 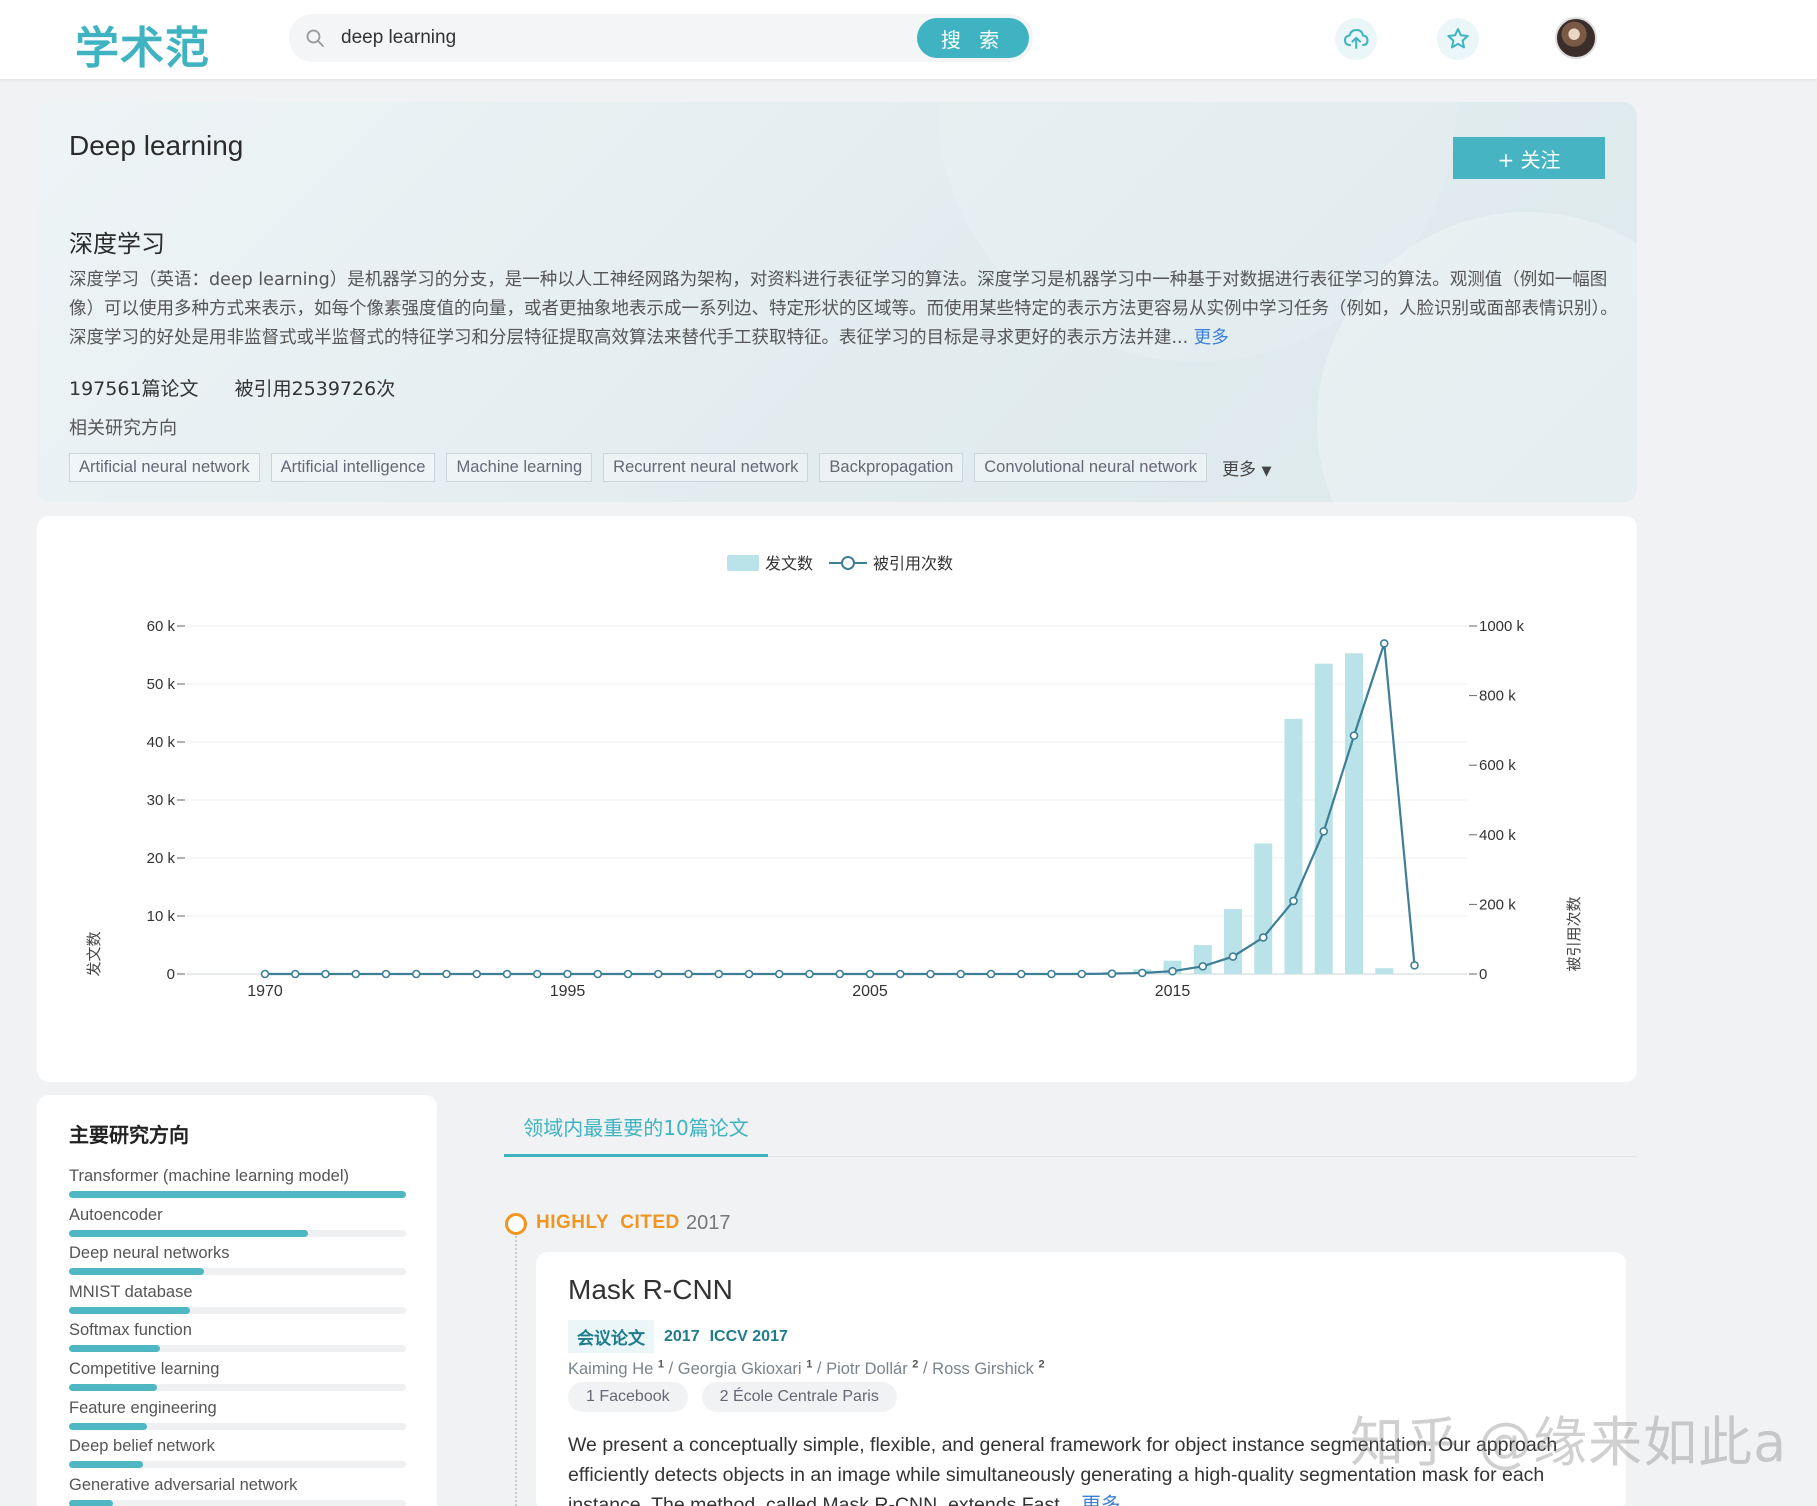 What do you see at coordinates (840, 809) in the screenshot?
I see `citations-line` at bounding box center [840, 809].